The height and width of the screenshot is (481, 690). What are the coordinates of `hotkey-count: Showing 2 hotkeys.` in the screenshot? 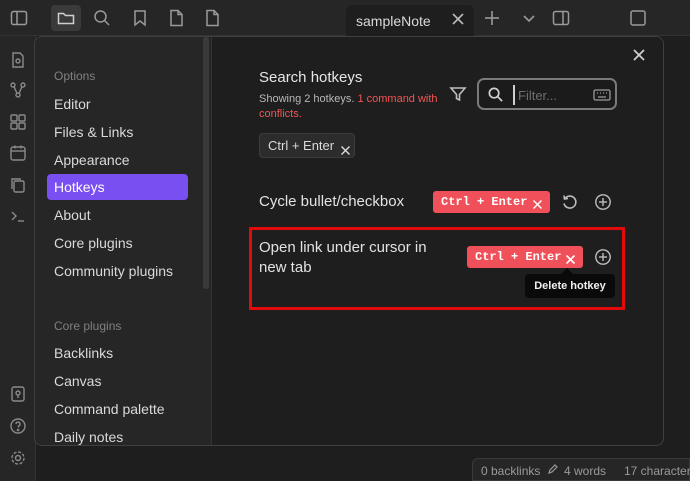 It's located at (307, 99).